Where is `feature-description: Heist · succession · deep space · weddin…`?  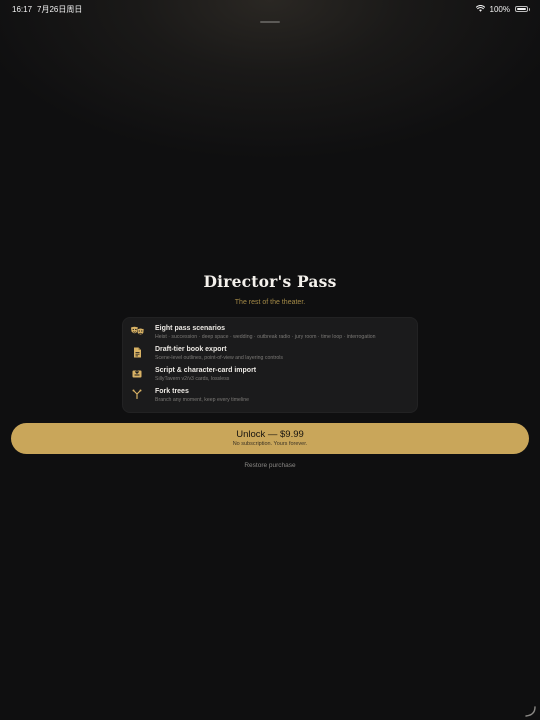 feature-description: Heist · succession · deep space · weddin… is located at coordinates (265, 337).